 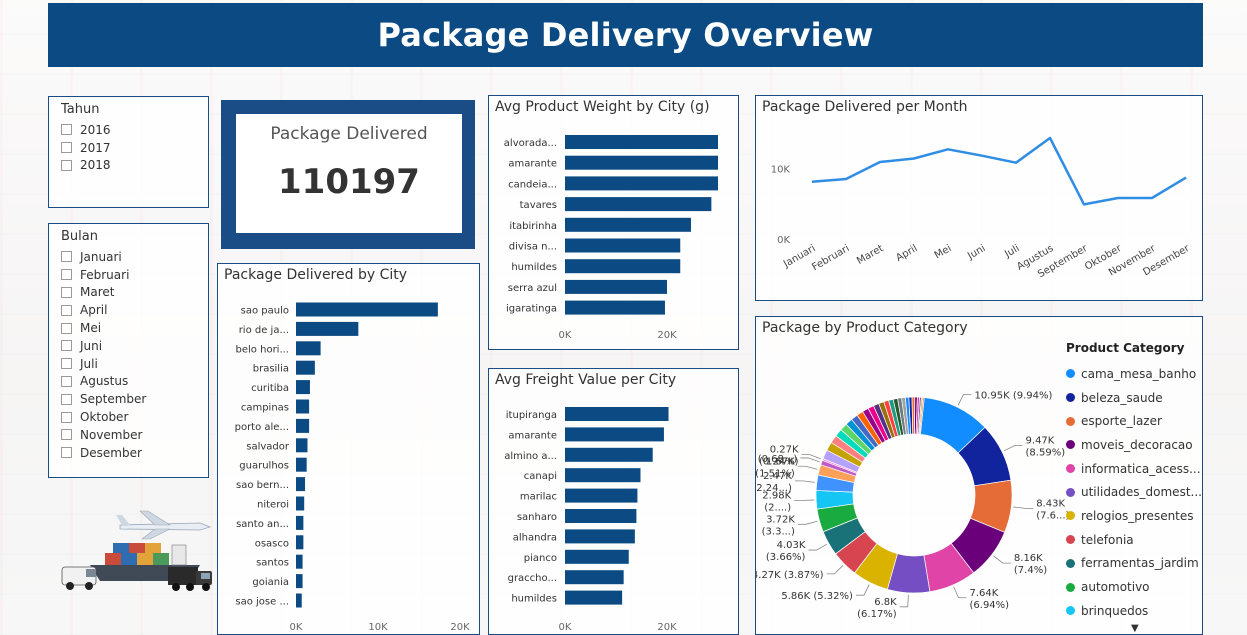 I want to click on year-slicer-list: 2016 2017 2018, so click(x=86, y=147).